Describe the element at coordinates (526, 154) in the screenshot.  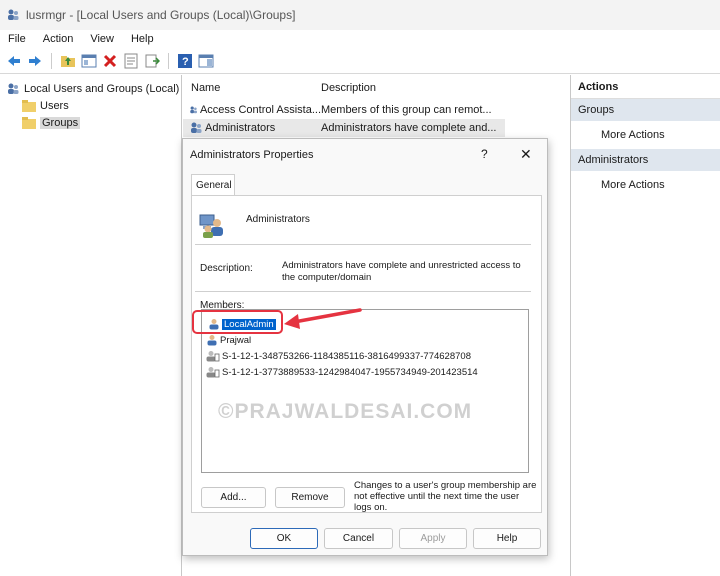
I see `close-icon: ✕` at that location.